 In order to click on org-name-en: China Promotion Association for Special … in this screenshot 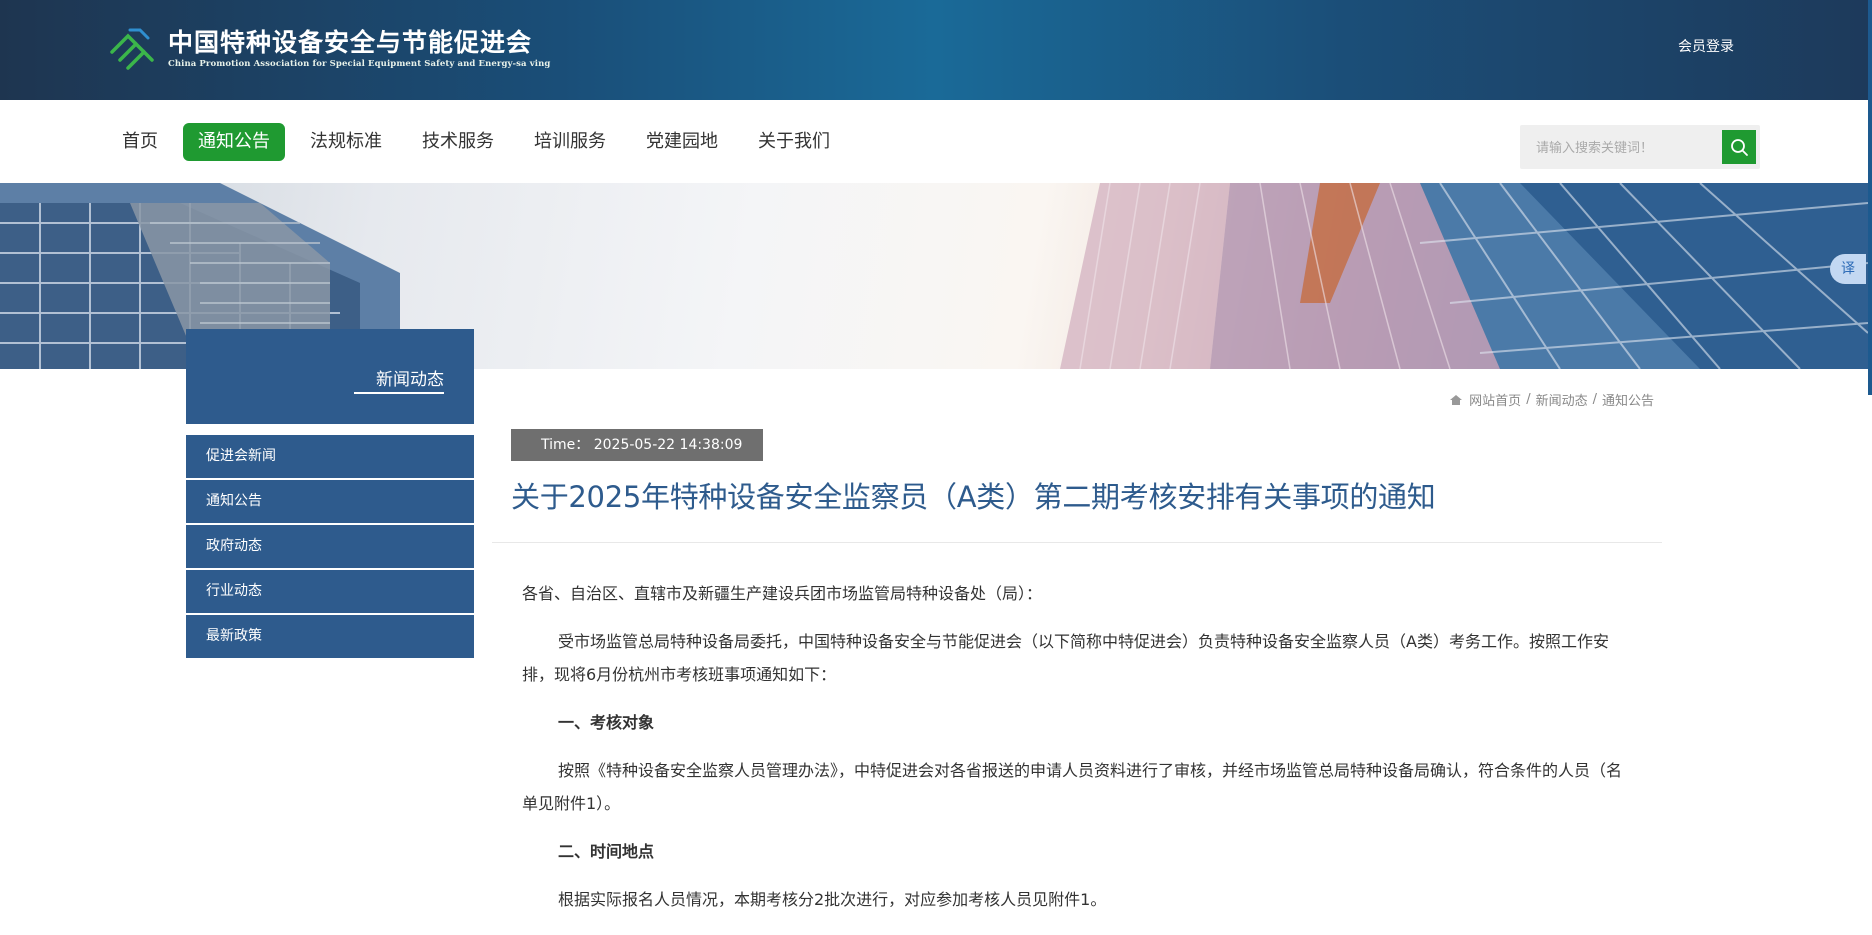, I will do `click(359, 63)`.